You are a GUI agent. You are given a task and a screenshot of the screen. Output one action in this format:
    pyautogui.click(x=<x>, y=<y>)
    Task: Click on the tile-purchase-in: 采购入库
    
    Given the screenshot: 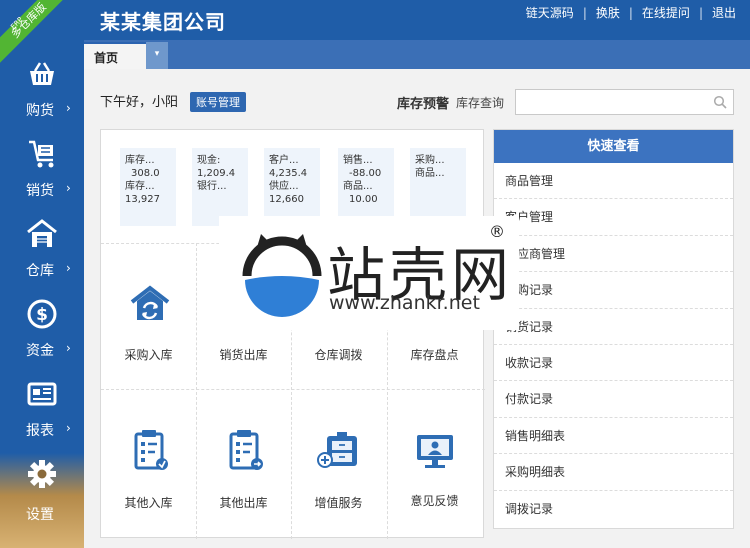 What is the action you would take?
    pyautogui.click(x=148, y=316)
    